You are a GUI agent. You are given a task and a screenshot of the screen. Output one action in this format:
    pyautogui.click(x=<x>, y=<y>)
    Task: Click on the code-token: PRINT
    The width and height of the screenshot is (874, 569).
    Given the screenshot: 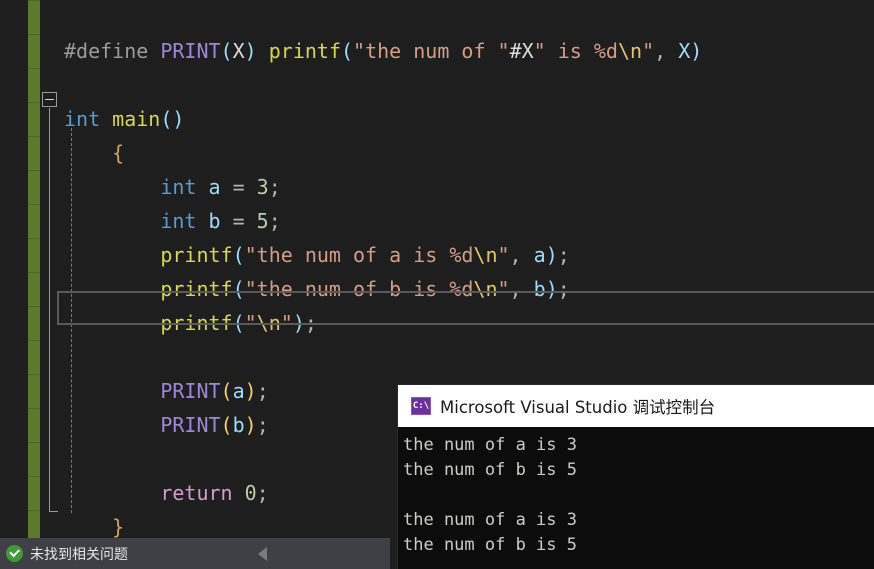 What is the action you would take?
    pyautogui.click(x=190, y=425)
    